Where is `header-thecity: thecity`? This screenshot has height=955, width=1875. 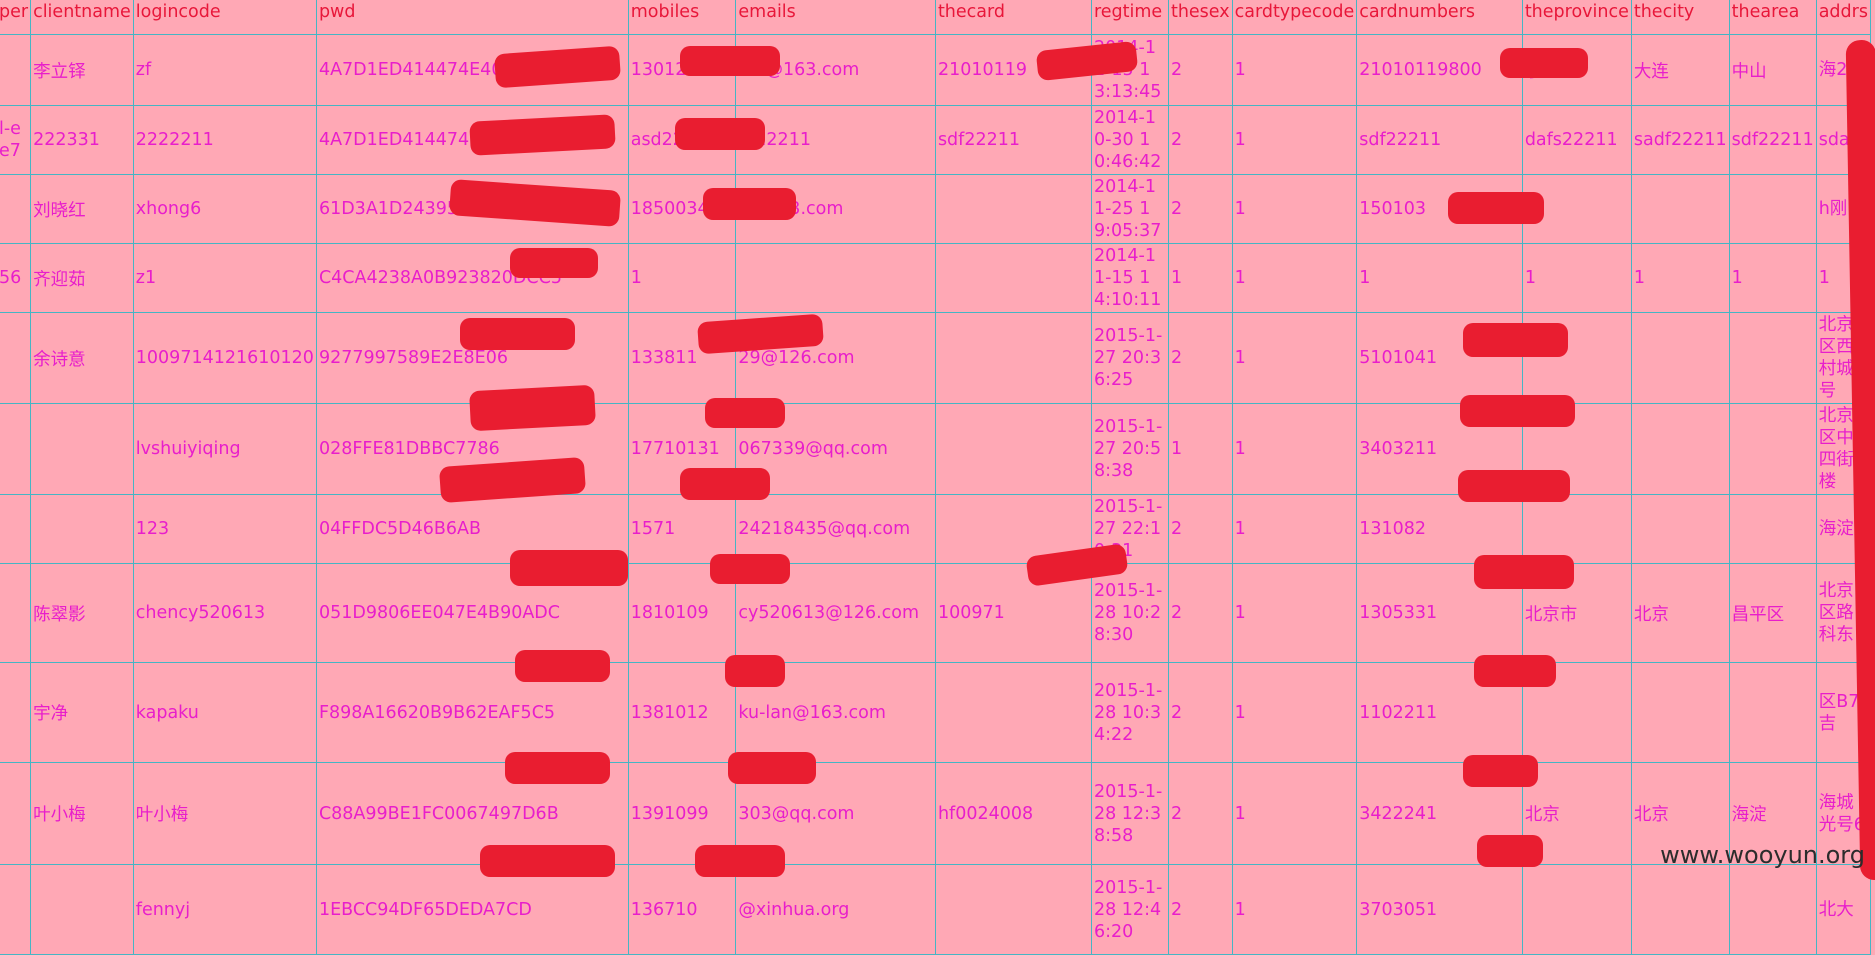 header-thecity: thecity is located at coordinates (1680, 17).